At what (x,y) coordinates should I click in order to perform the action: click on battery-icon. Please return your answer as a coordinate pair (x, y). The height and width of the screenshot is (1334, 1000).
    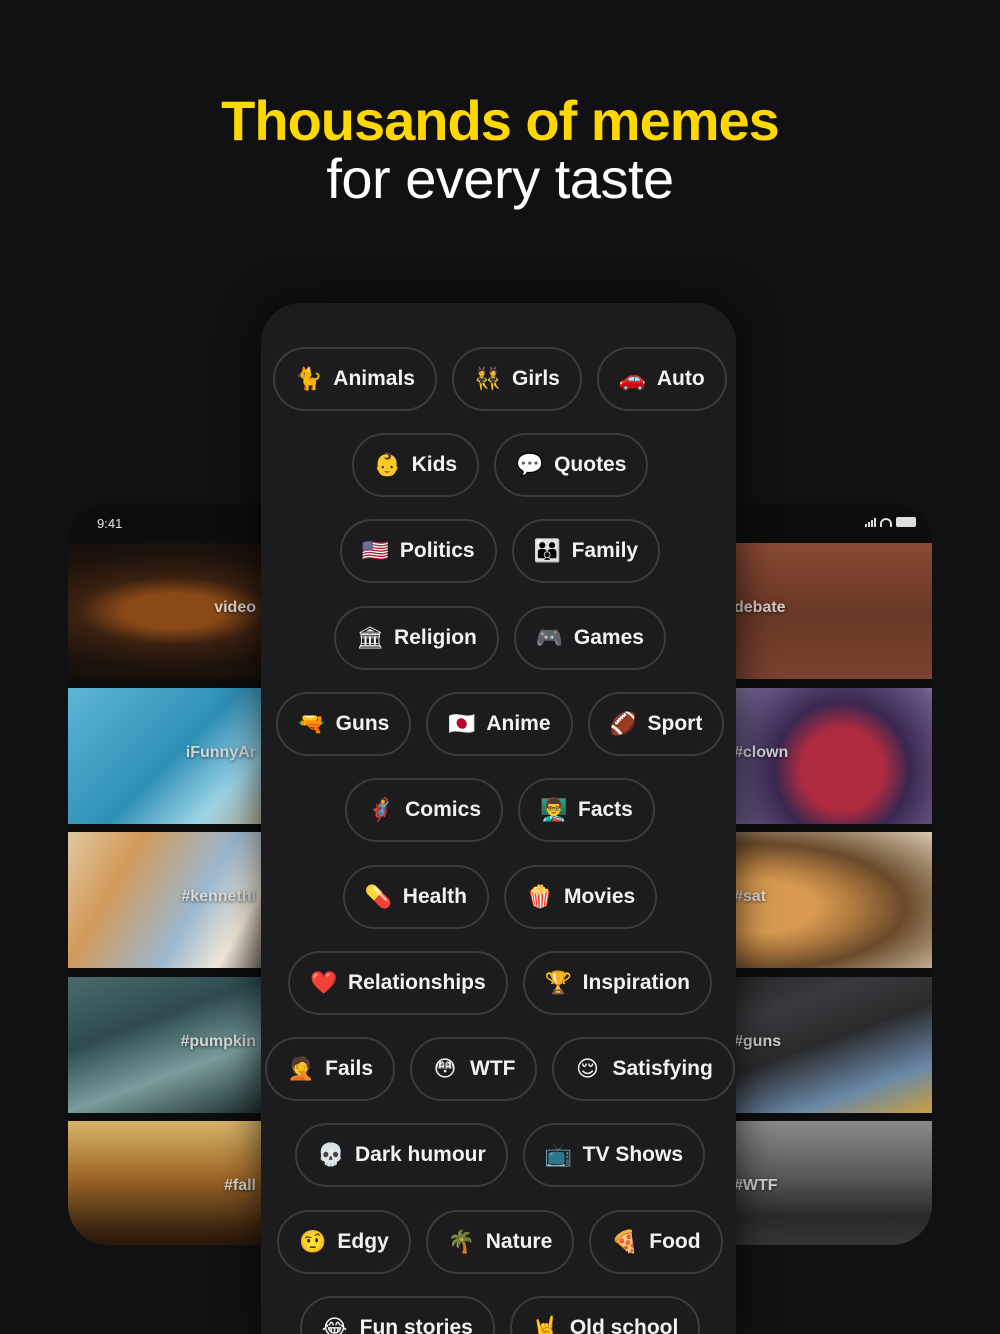
    Looking at the image, I should click on (906, 522).